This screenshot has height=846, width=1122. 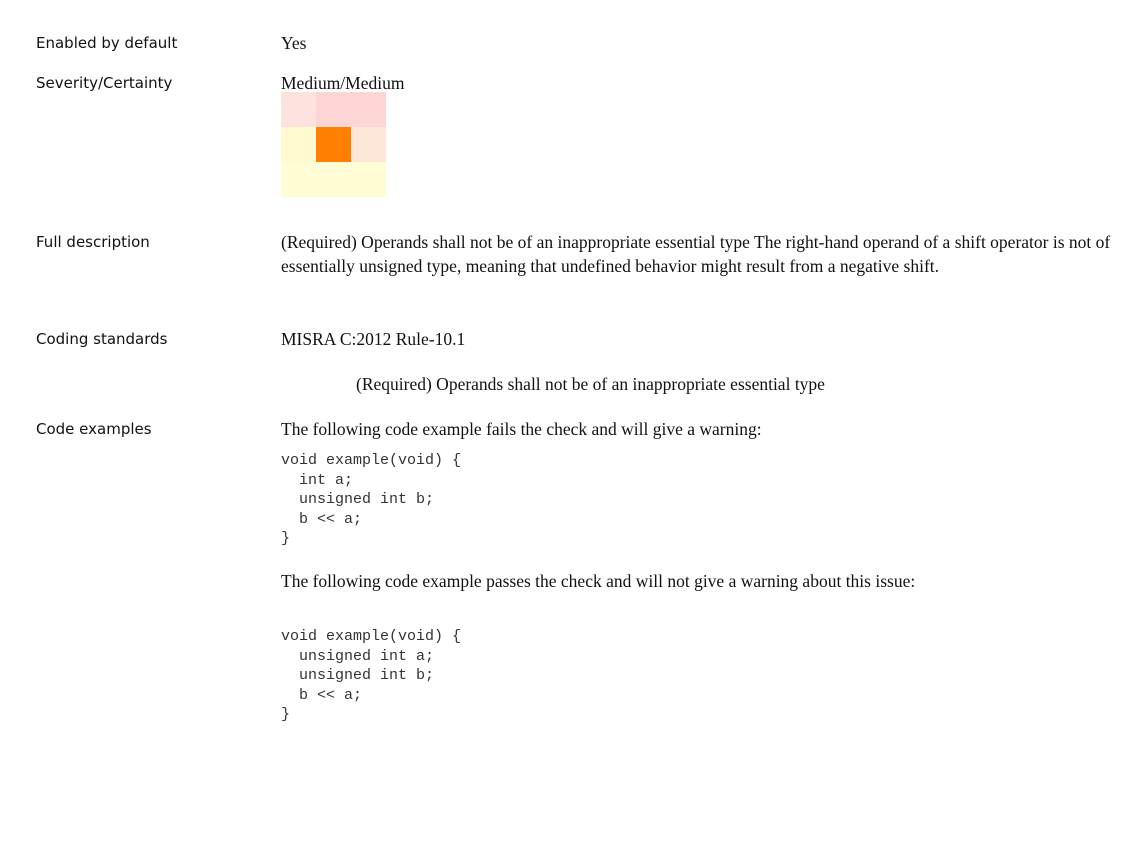 I want to click on enabled-label: Enabled by default, so click(x=107, y=43).